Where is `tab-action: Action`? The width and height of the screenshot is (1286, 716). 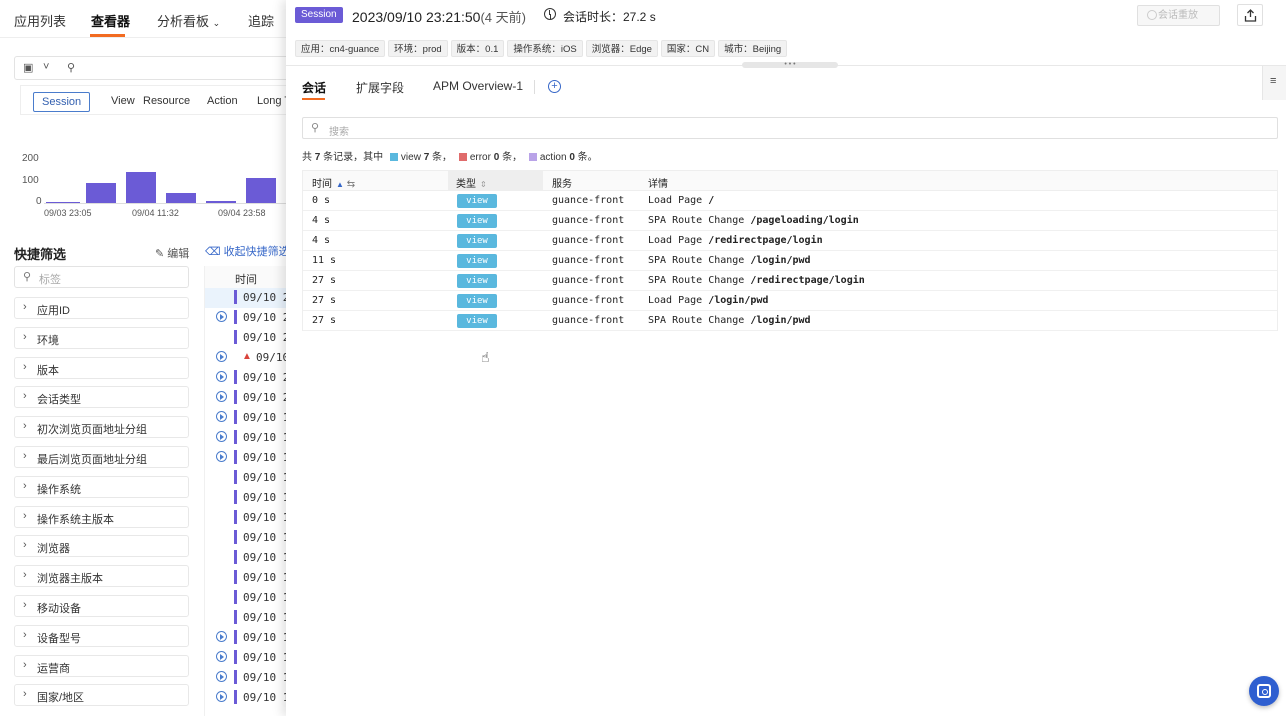 tab-action: Action is located at coordinates (222, 102).